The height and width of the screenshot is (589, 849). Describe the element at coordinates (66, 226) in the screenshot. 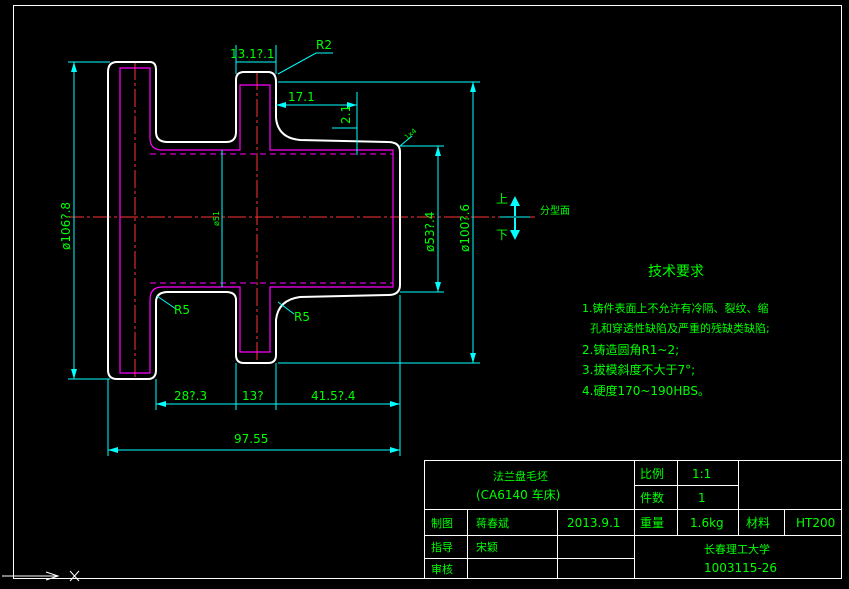

I see `dim-dia-left-text: ø106?.8` at that location.